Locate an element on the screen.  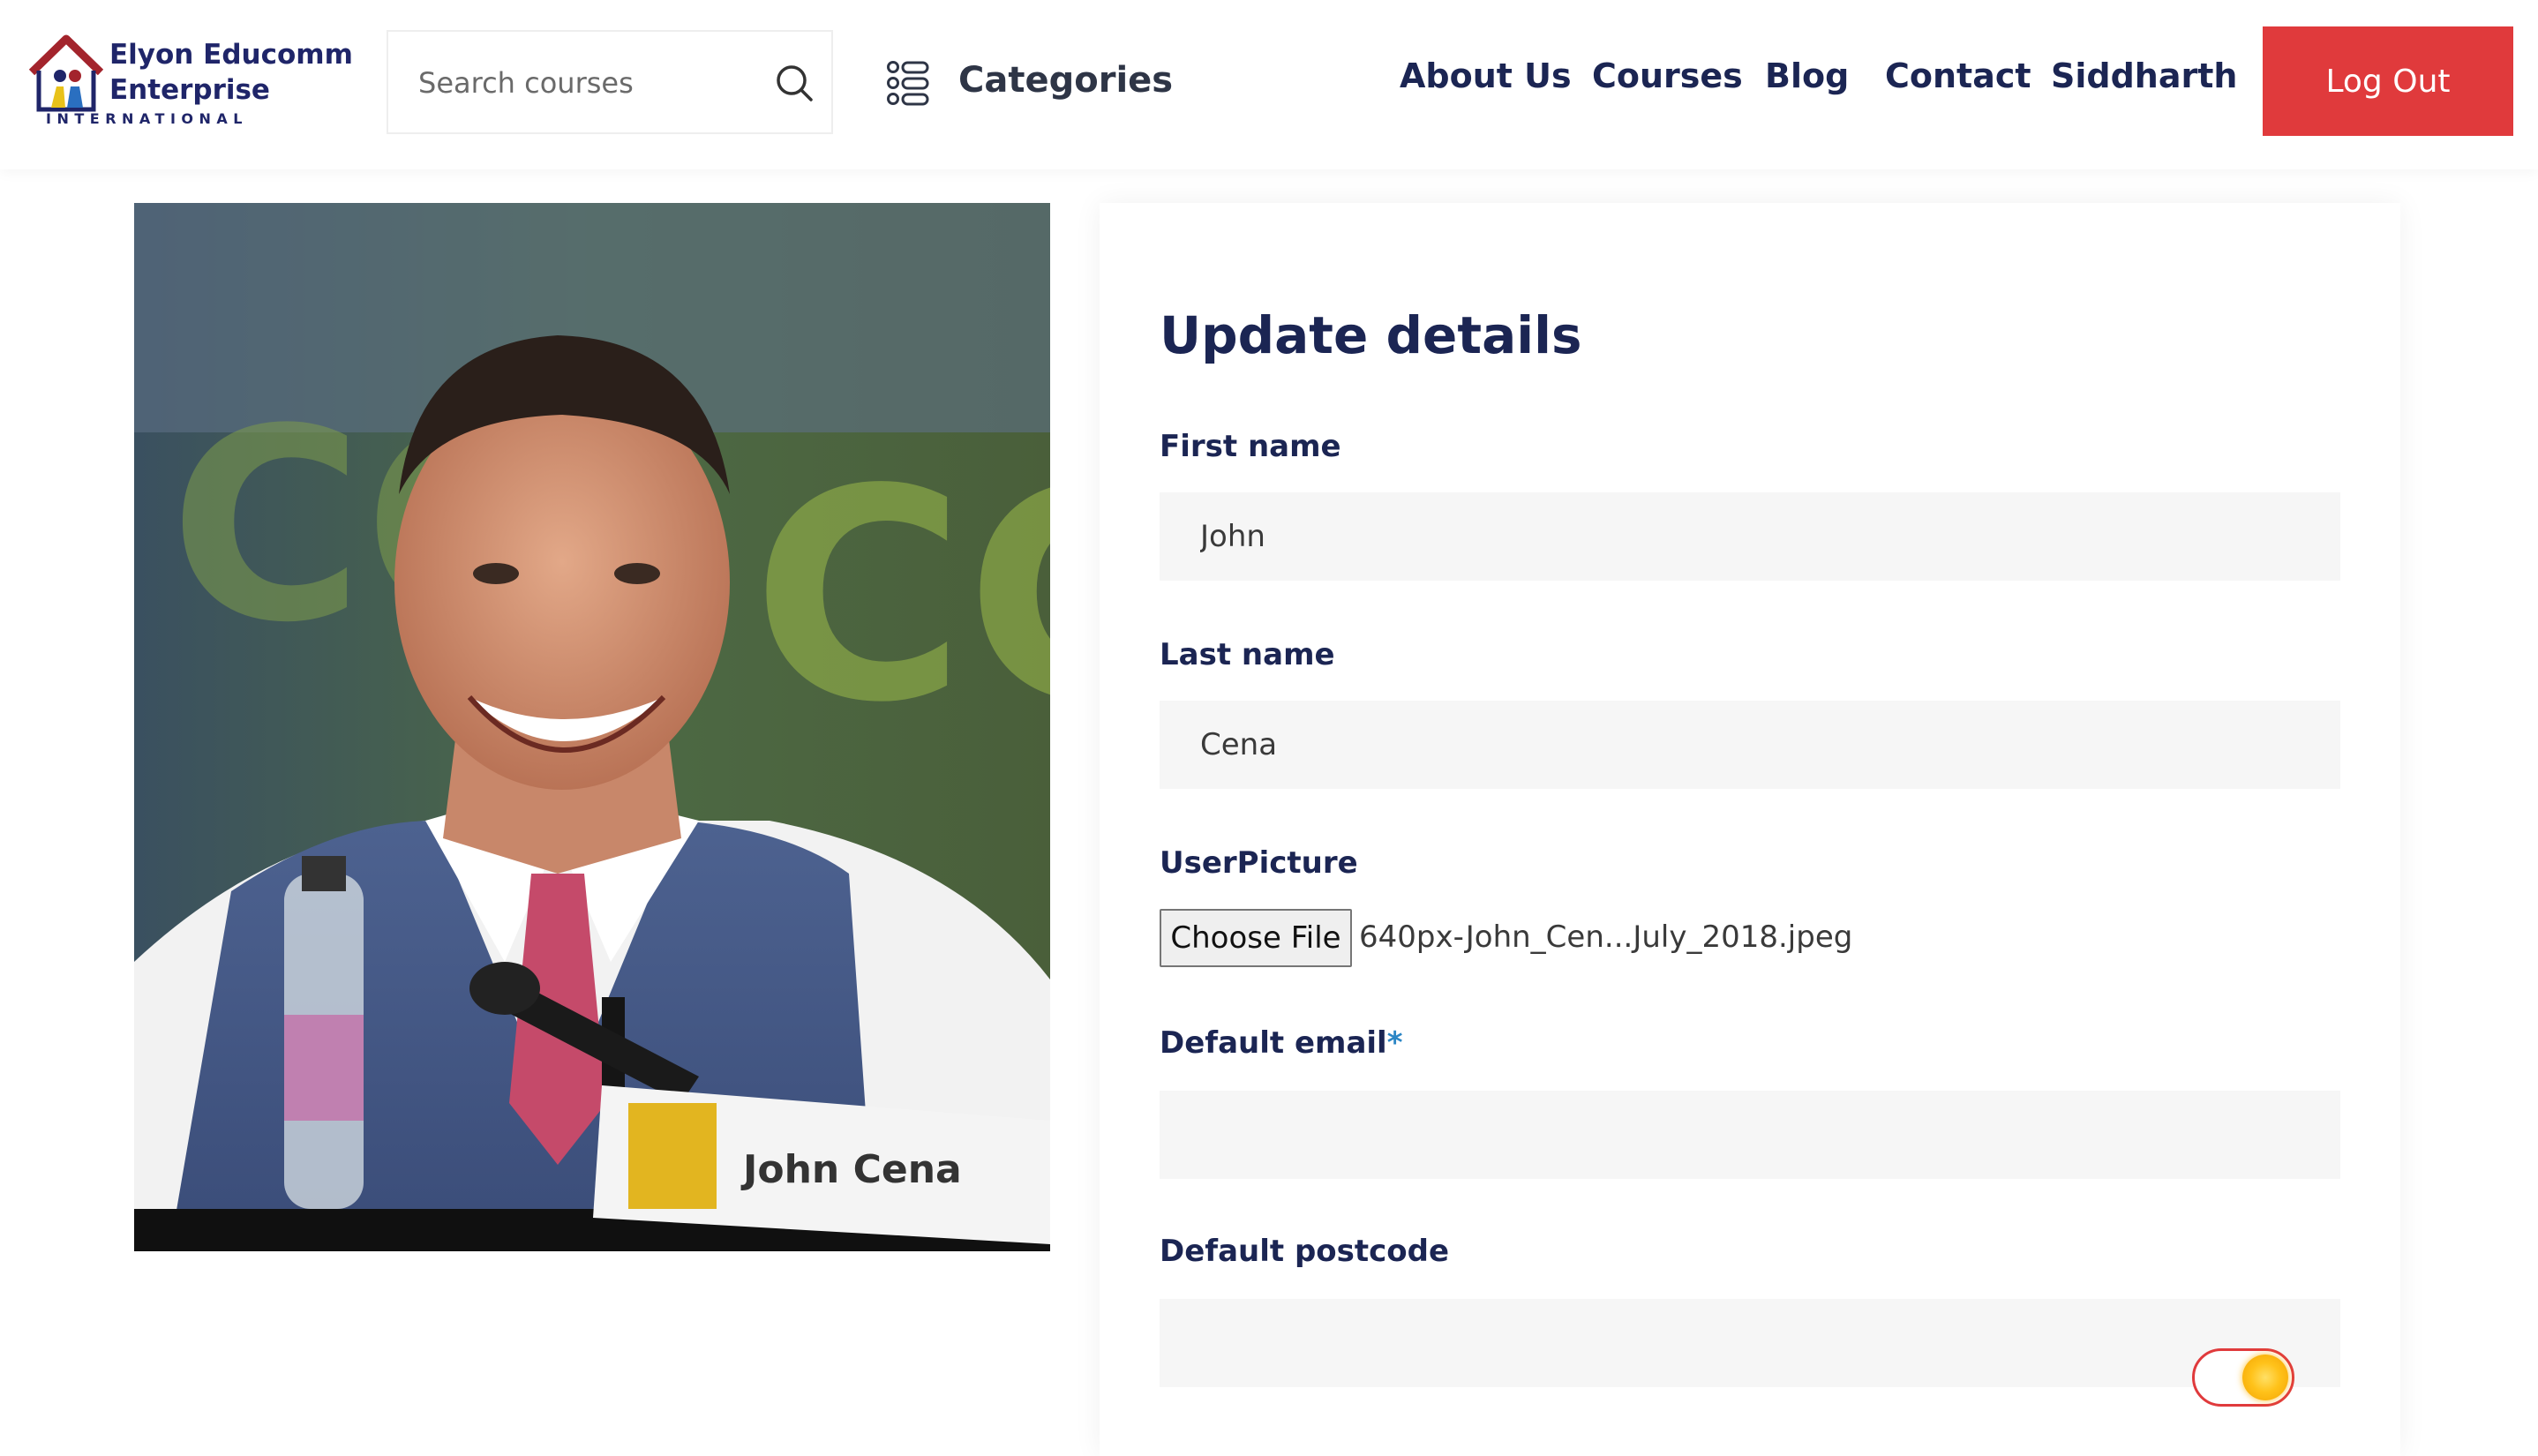
logo-house-icon is located at coordinates (66, 73).